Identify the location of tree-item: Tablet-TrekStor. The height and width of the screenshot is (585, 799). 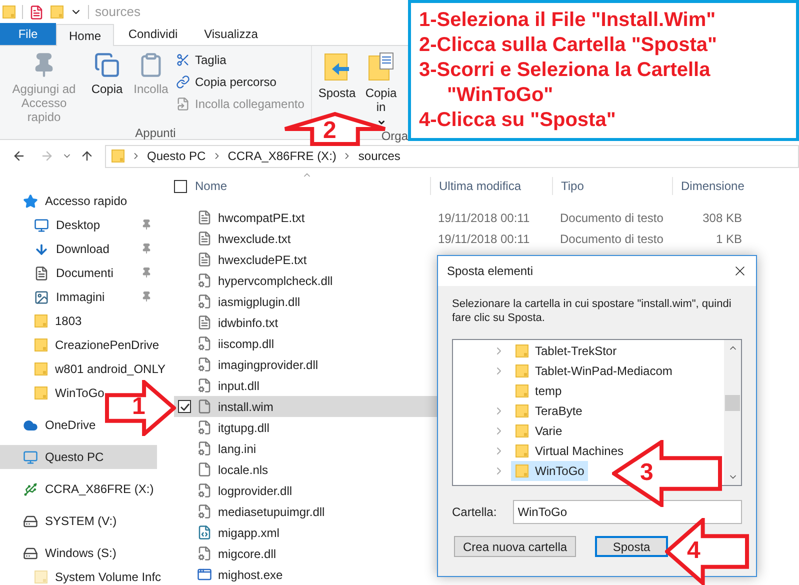
(557, 351).